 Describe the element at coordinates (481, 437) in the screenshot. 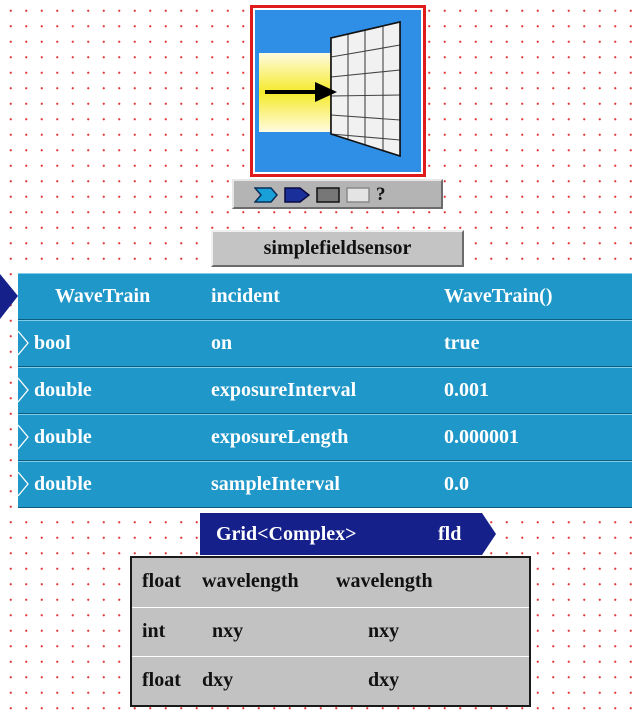

I see `param-value: 0.000001` at that location.